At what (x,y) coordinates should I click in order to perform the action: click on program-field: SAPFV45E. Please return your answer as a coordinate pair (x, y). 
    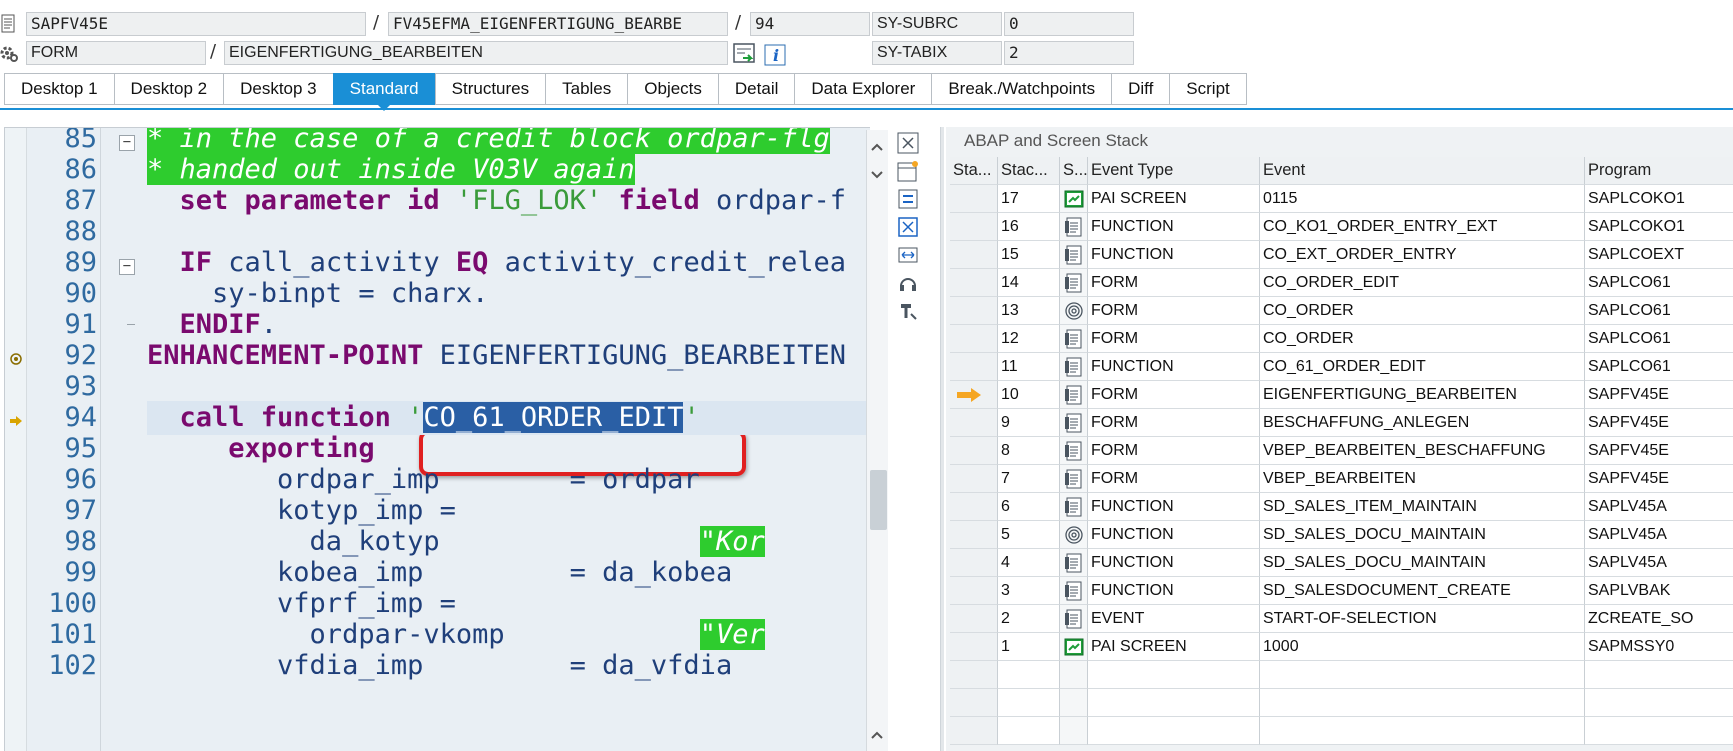
    Looking at the image, I should click on (196, 24).